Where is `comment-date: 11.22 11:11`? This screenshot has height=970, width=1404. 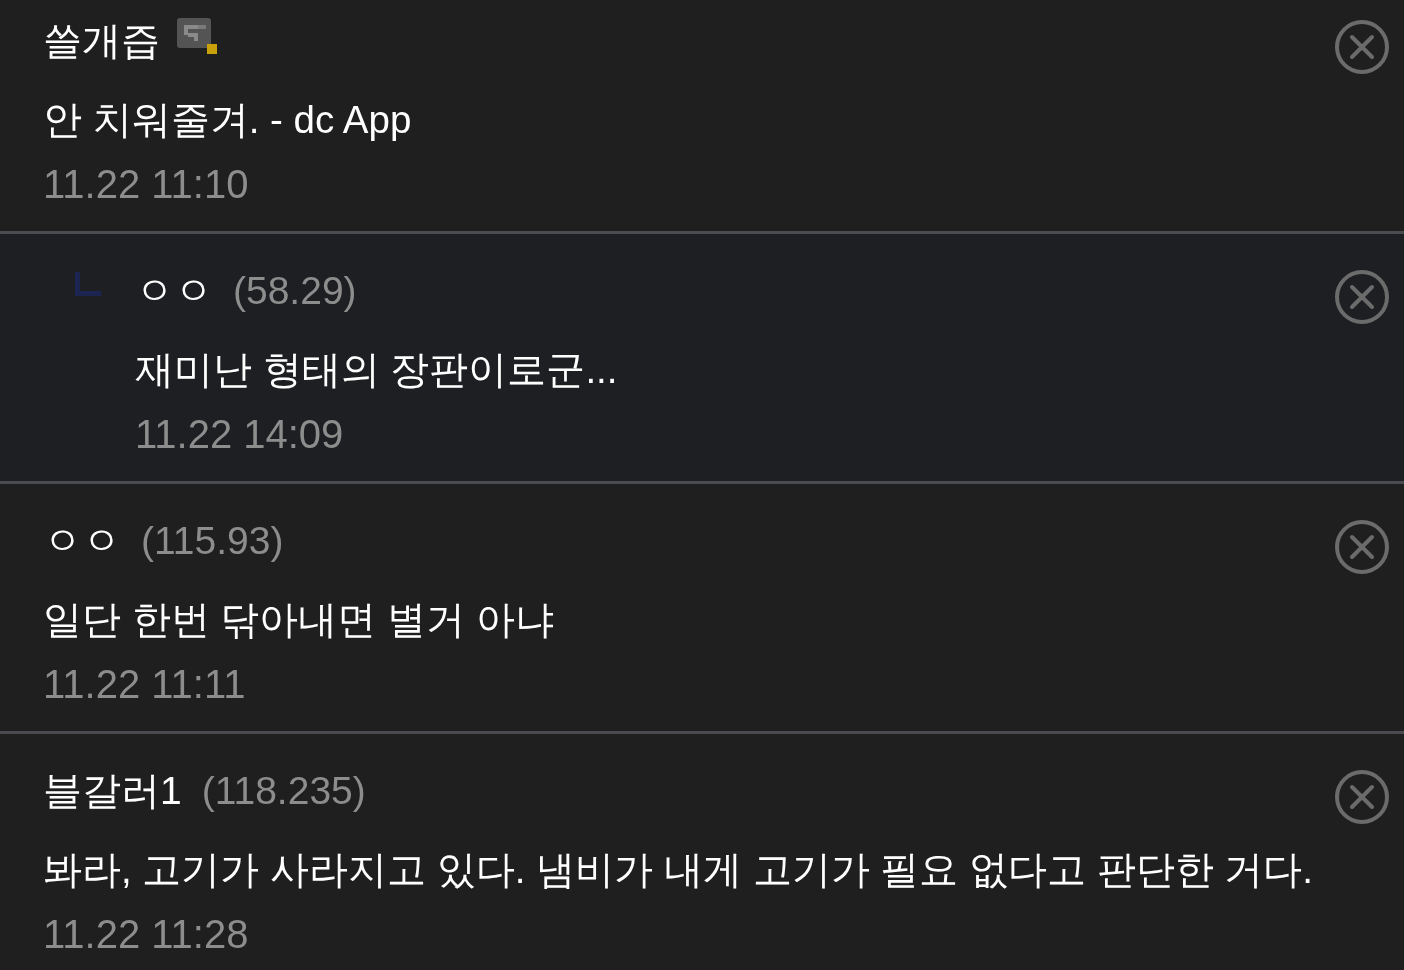 comment-date: 11.22 11:11 is located at coordinates (145, 684).